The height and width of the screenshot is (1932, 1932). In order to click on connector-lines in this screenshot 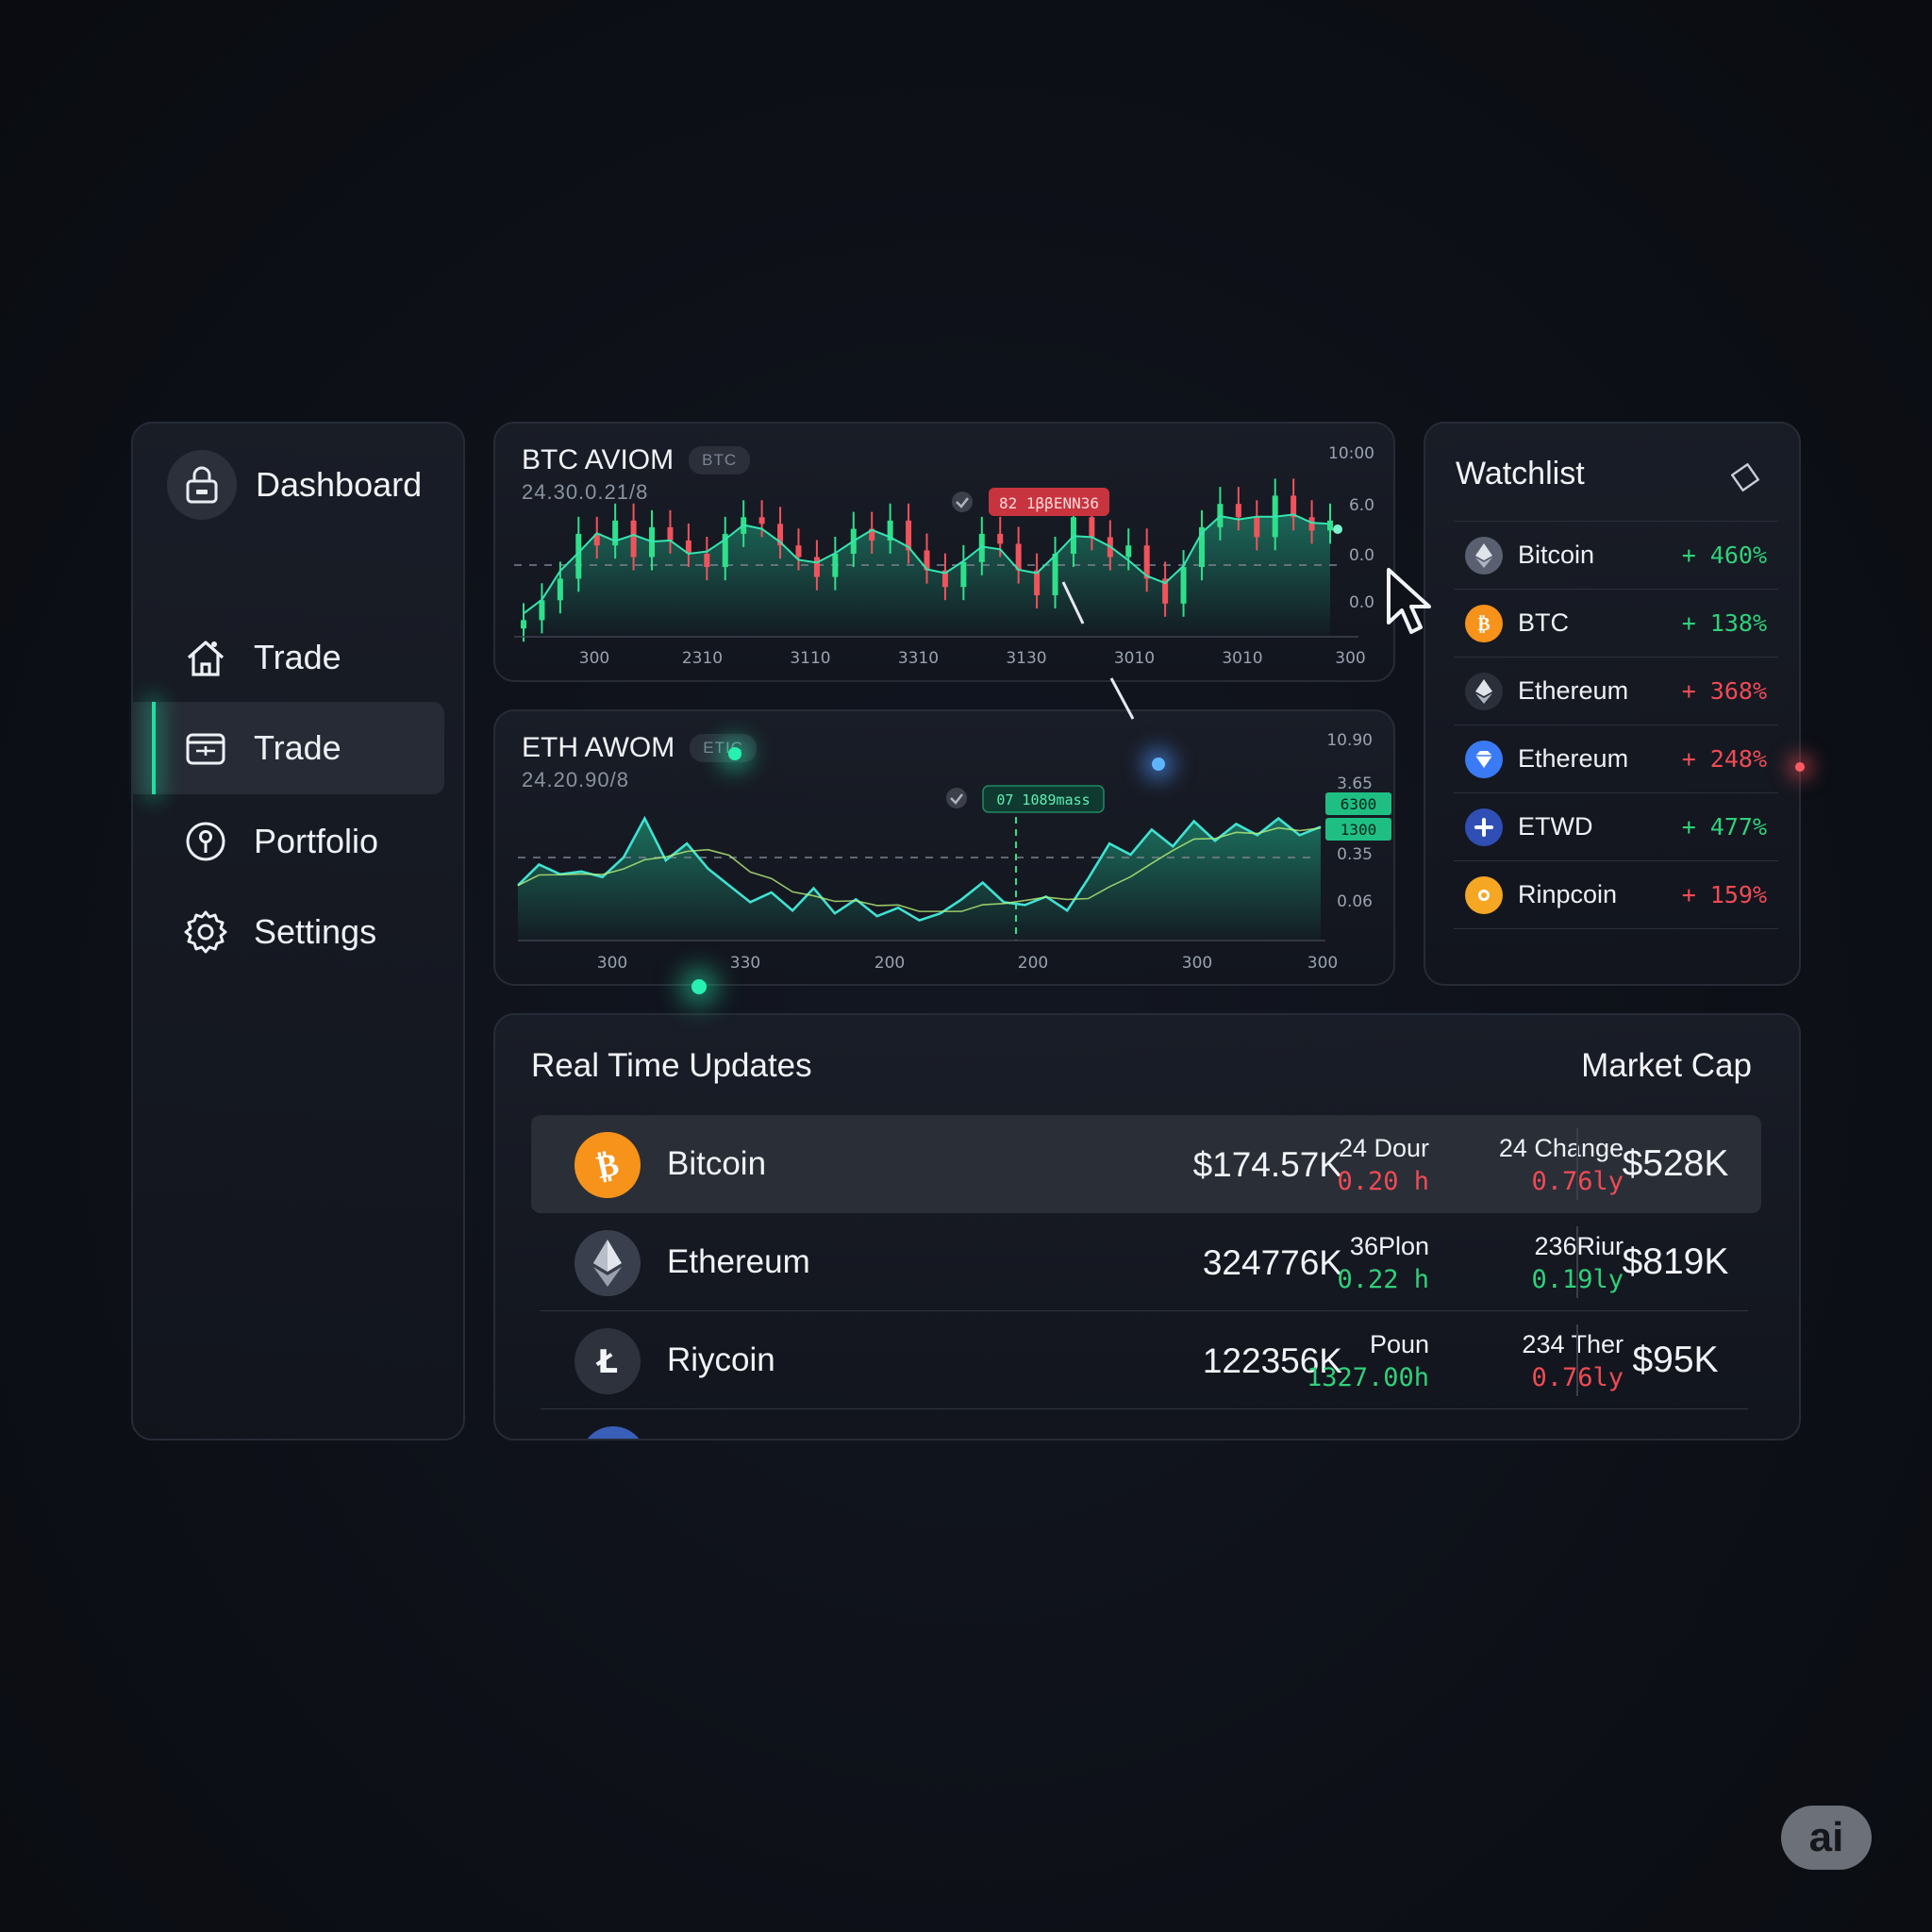, I will do `click(1098, 650)`.